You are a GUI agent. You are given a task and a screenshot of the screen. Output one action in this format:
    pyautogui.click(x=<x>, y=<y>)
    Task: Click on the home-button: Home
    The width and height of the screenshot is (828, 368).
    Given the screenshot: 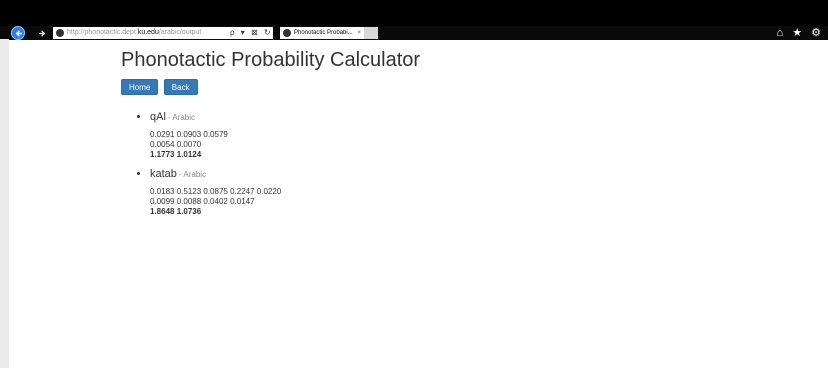 What is the action you would take?
    pyautogui.click(x=140, y=87)
    